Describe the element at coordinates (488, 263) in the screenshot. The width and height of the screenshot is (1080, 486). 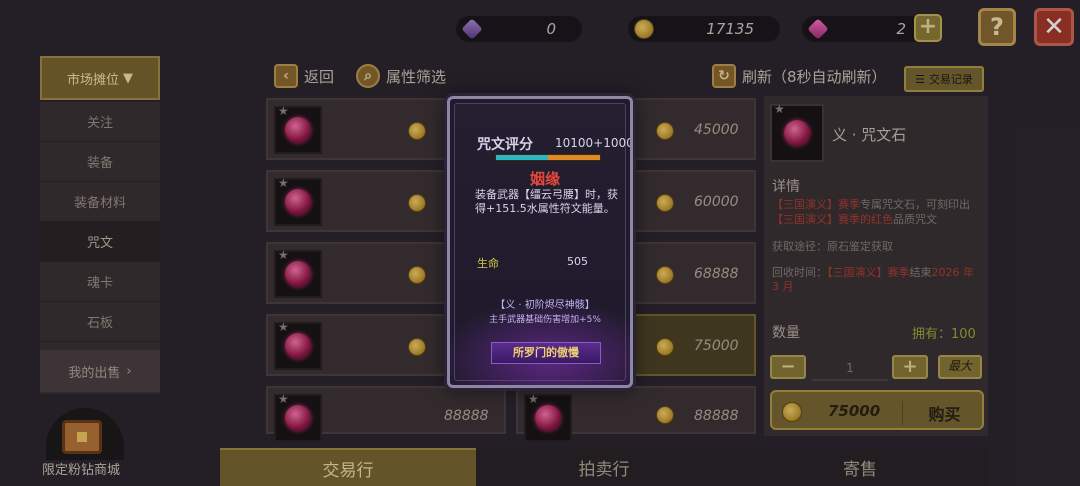
I see `stat-name: 生命` at that location.